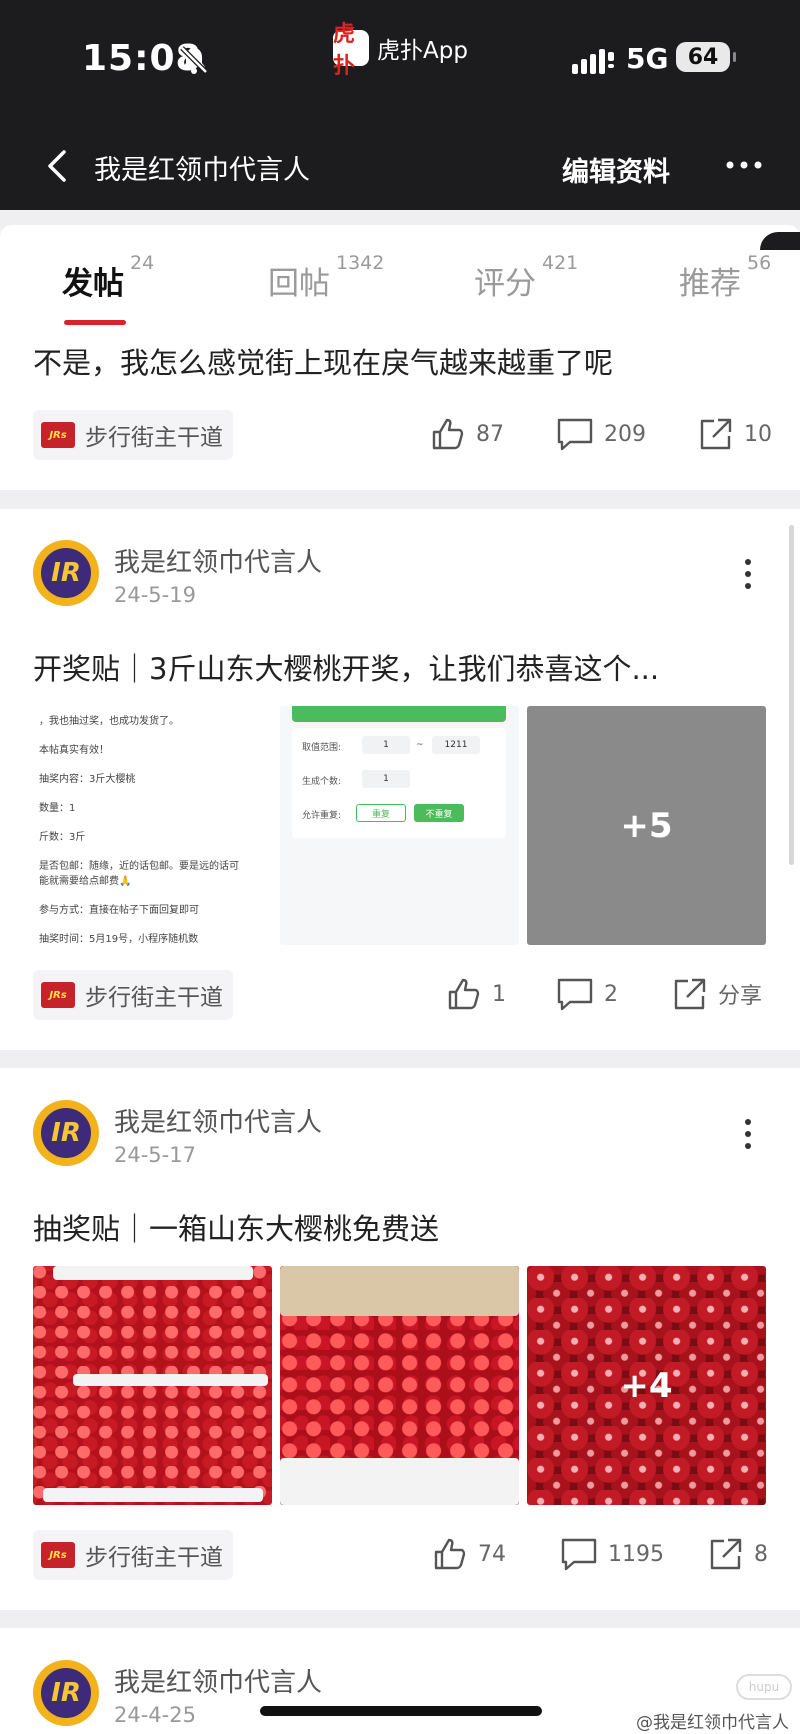  What do you see at coordinates (764, 1687) in the screenshot?
I see `watermark-logo: hupu` at bounding box center [764, 1687].